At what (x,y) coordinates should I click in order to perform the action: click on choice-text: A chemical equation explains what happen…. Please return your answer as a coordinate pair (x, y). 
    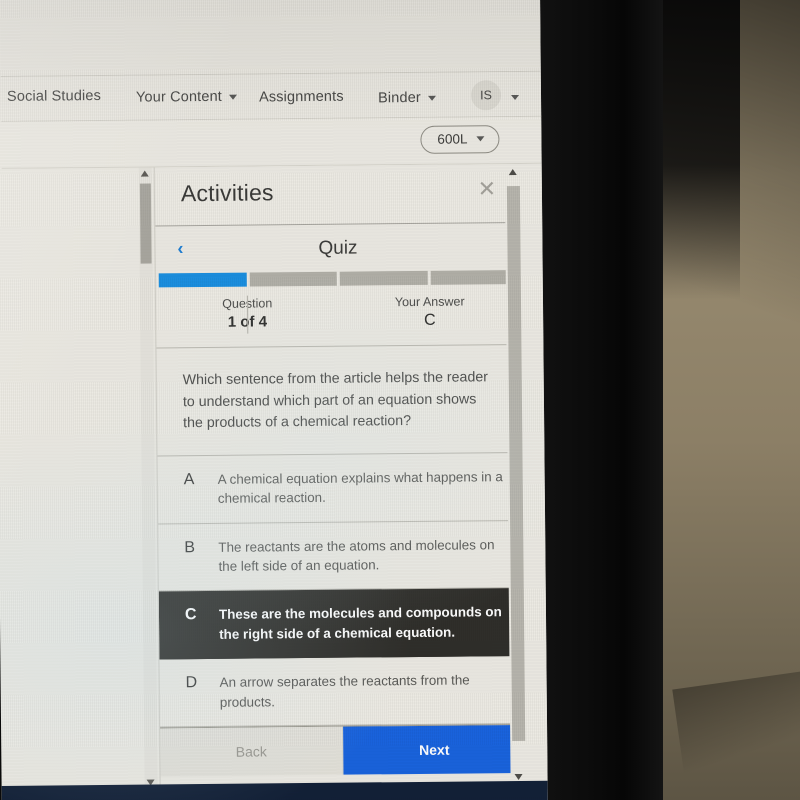
    Looking at the image, I should click on (360, 487).